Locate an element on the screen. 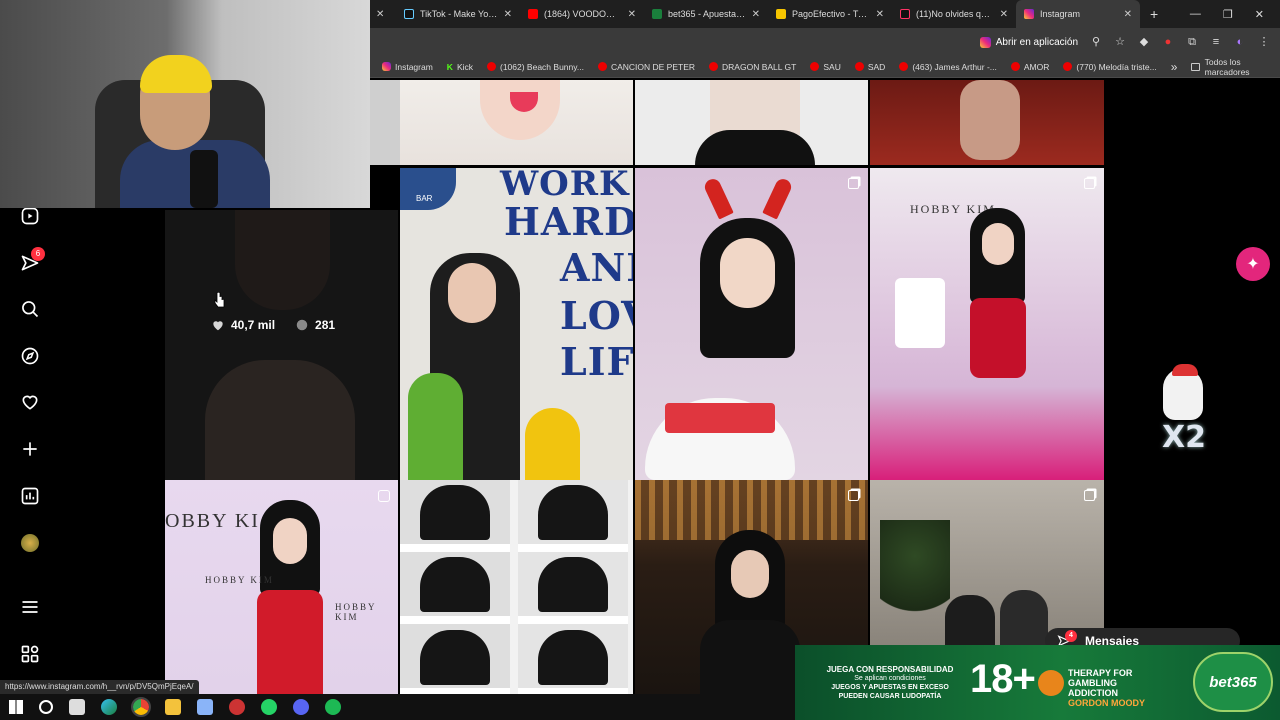  open-in-app-button: Abrir en aplicación is located at coordinates (1028, 42).